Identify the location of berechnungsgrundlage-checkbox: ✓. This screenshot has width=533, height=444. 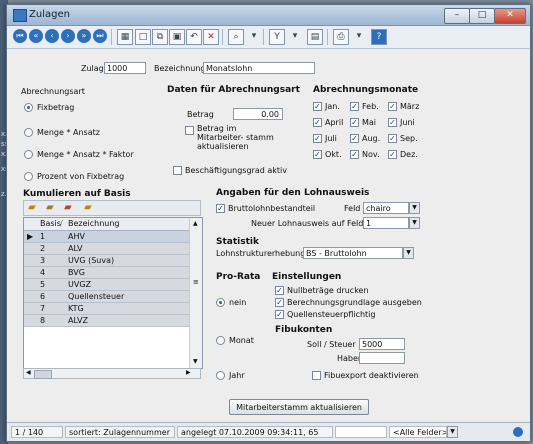
(279, 302).